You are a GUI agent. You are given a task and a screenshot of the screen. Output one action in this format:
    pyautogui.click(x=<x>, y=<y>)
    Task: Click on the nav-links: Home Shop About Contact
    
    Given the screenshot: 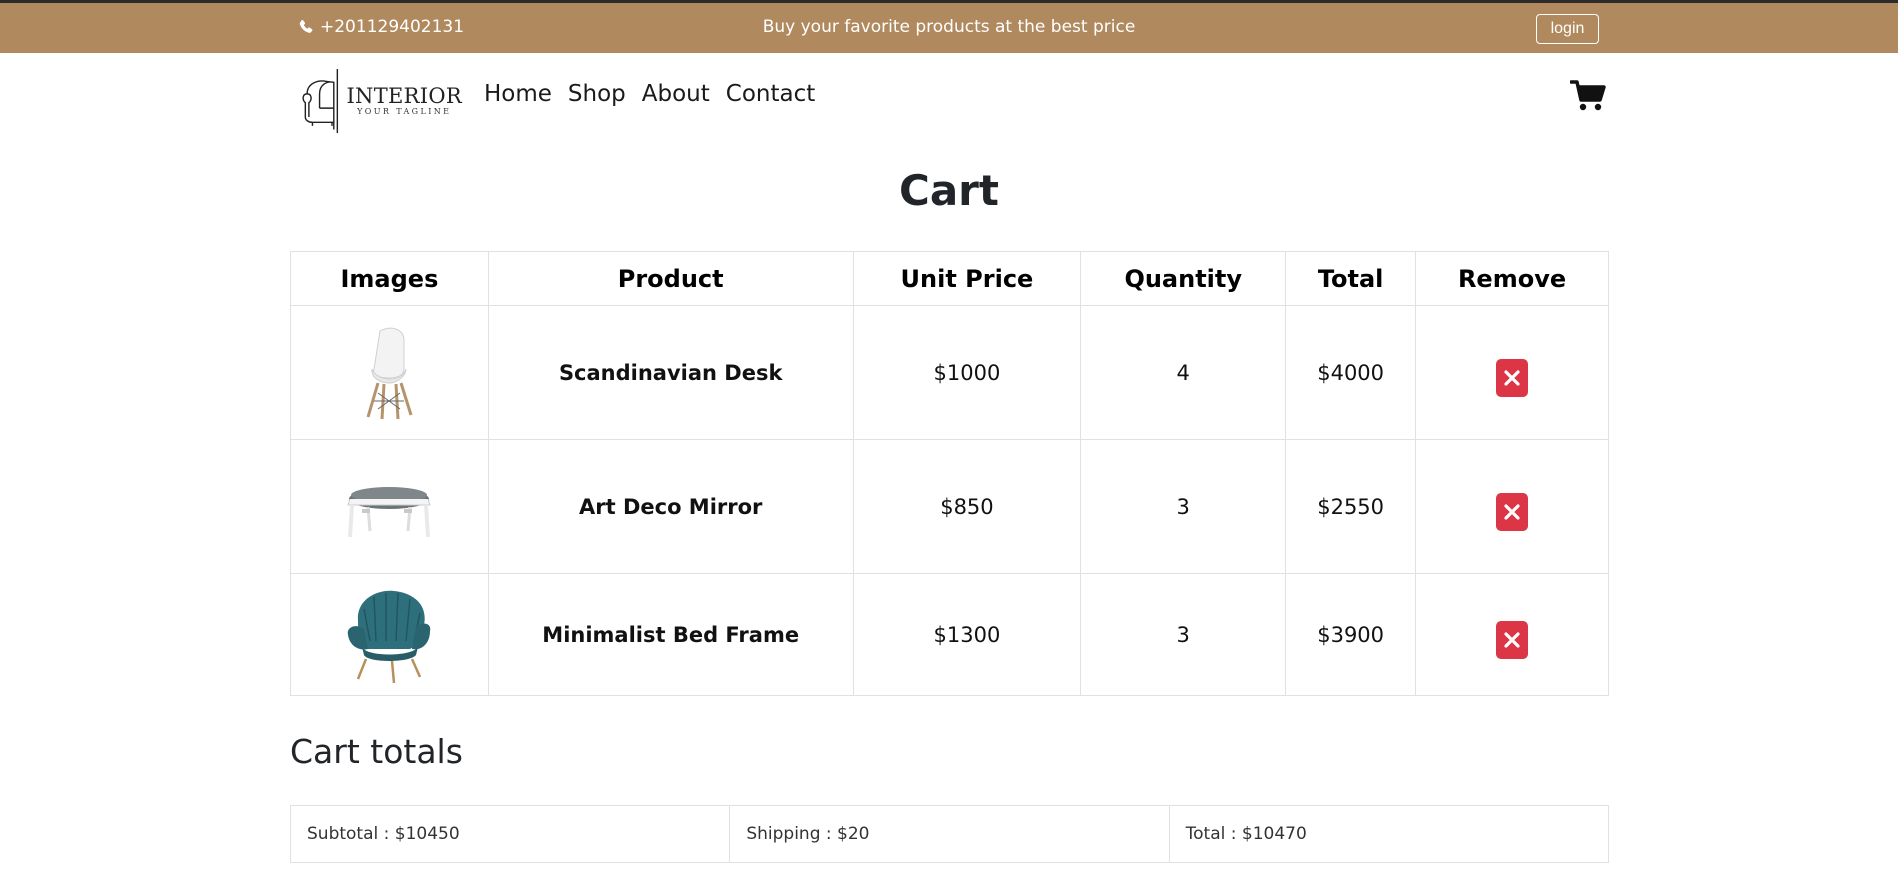 What is the action you would take?
    pyautogui.click(x=649, y=94)
    